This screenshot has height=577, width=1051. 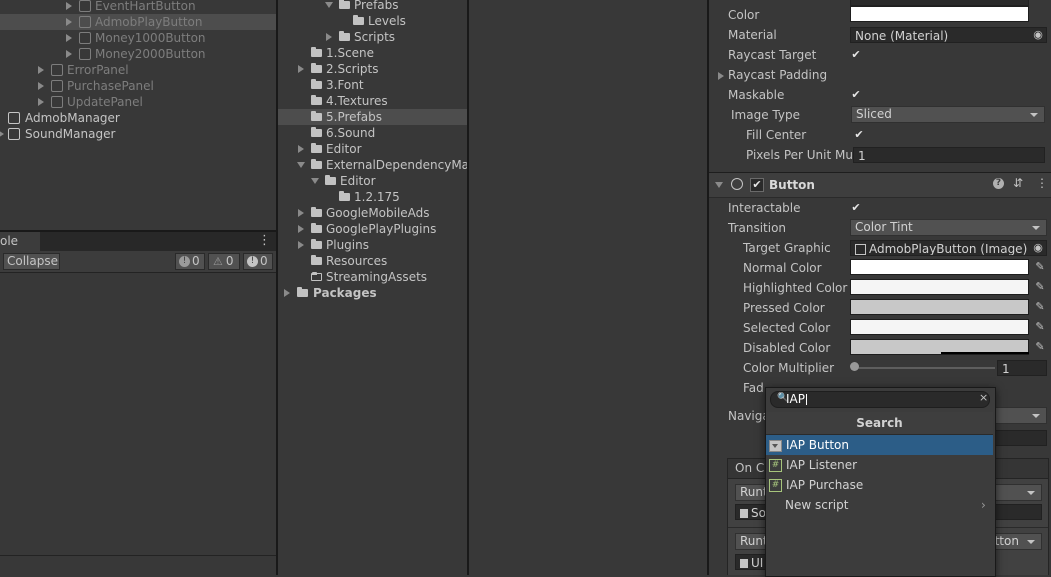 I want to click on project-item: 2.Scripts, so click(x=372, y=69).